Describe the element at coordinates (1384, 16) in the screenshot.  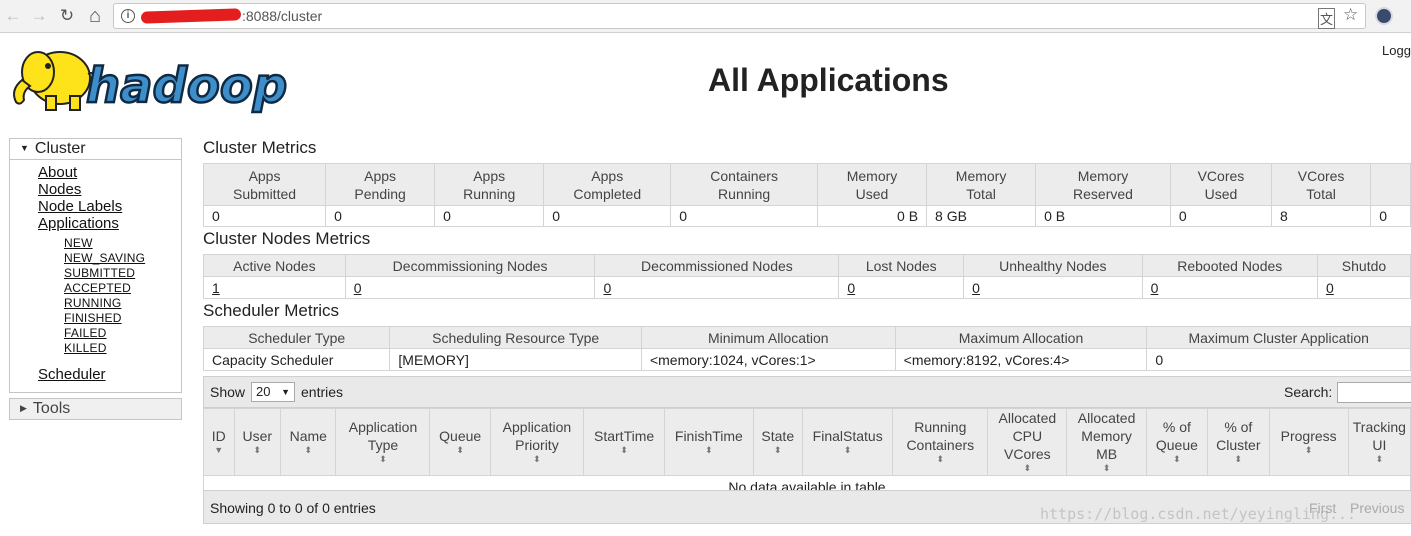
I see `profile-avatar-icon` at that location.